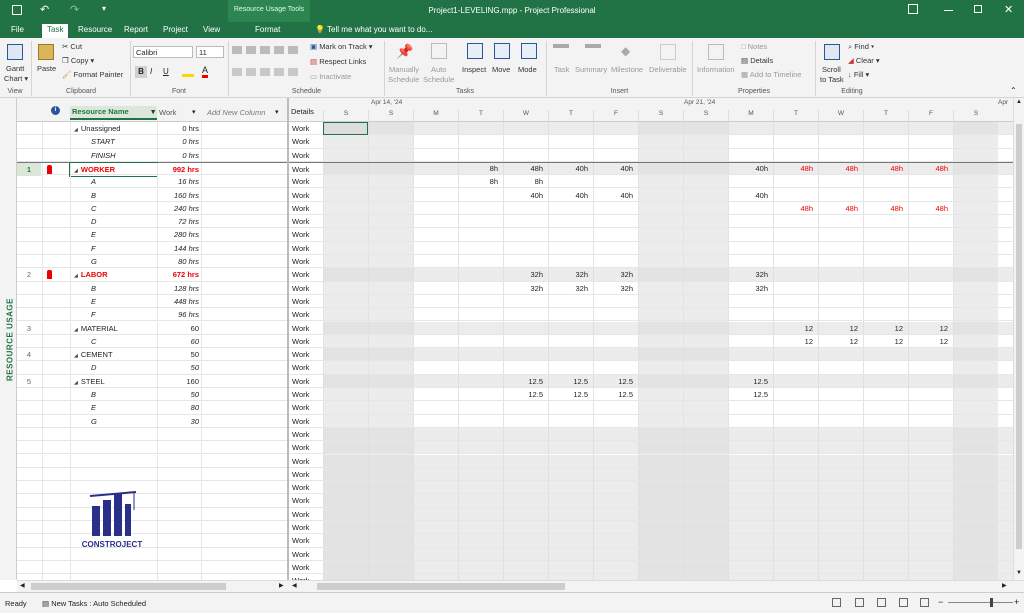 The width and height of the screenshot is (1024, 613). What do you see at coordinates (179, 408) in the screenshot?
I see `work-cell: 80` at bounding box center [179, 408].